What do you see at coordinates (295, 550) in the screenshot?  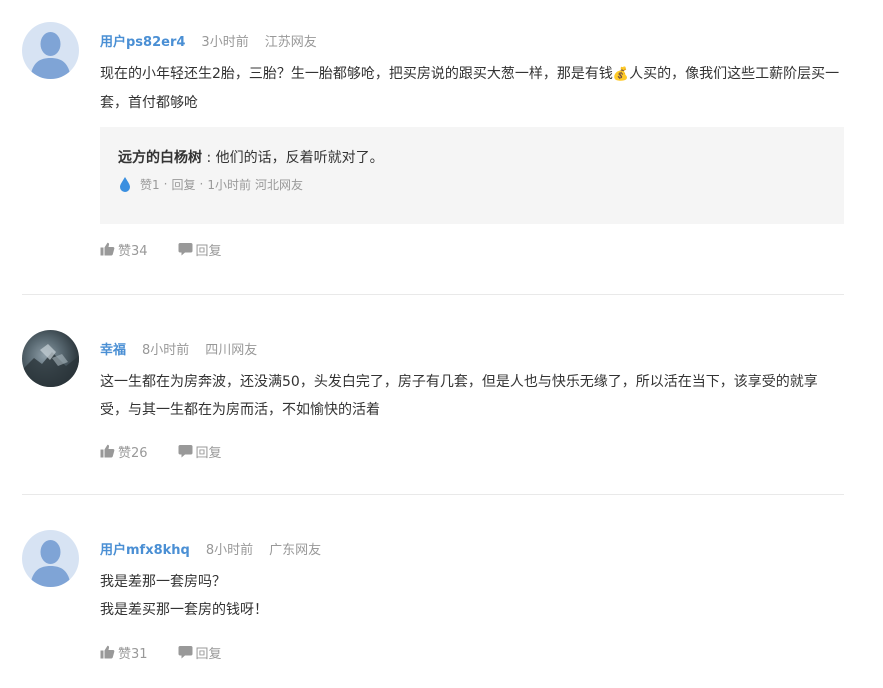 I see `comment-region: 广东网友` at bounding box center [295, 550].